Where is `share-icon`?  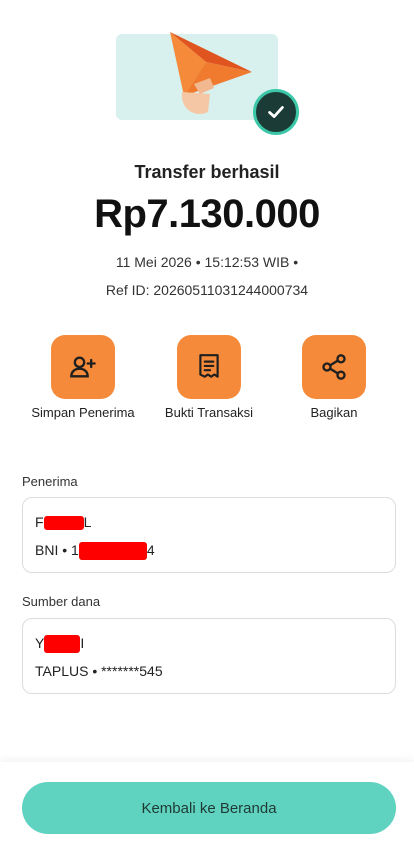
share-icon is located at coordinates (334, 367).